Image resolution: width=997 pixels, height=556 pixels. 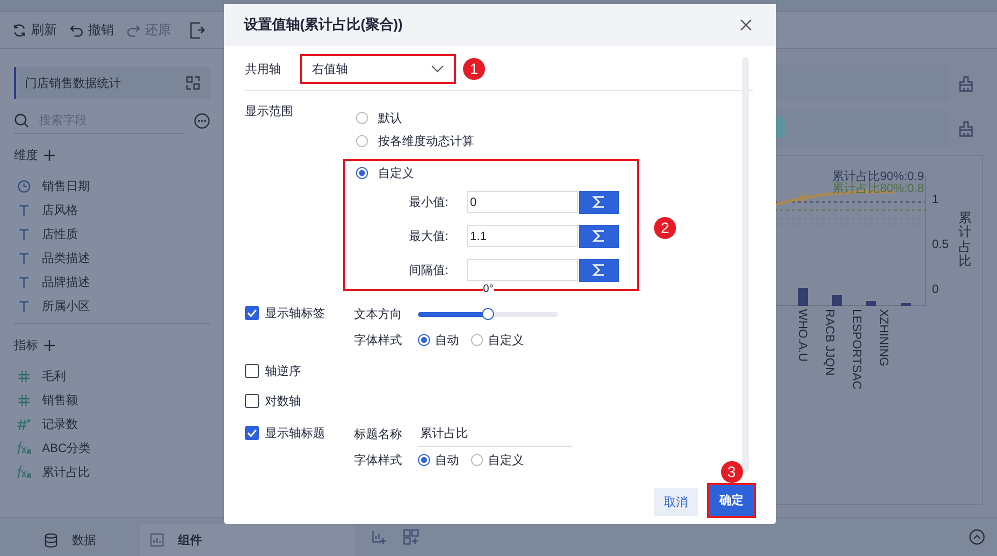 I want to click on step-badge: 2, so click(x=665, y=228).